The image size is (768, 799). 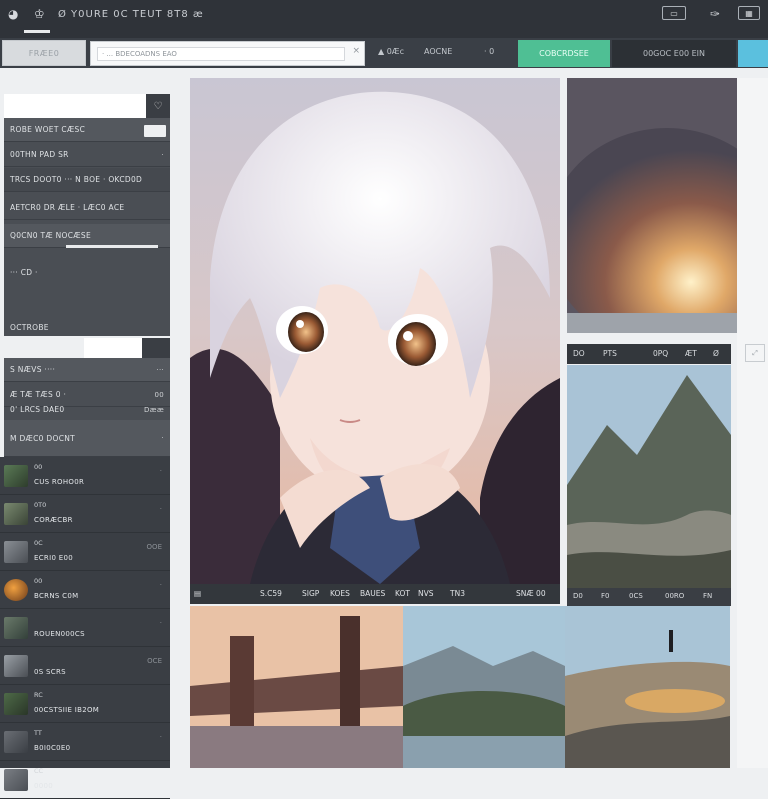 I want to click on item-mark: OOE, so click(x=154, y=547).